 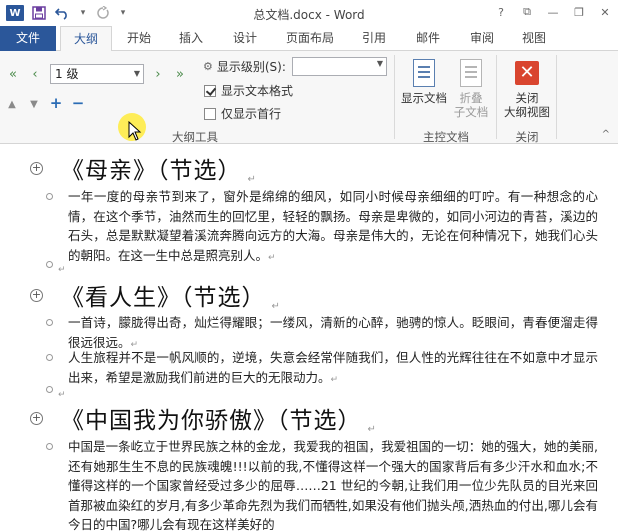 I want to click on outline-heading: + 《中国我为你骄傲》（节选） ↵, so click(x=203, y=418).